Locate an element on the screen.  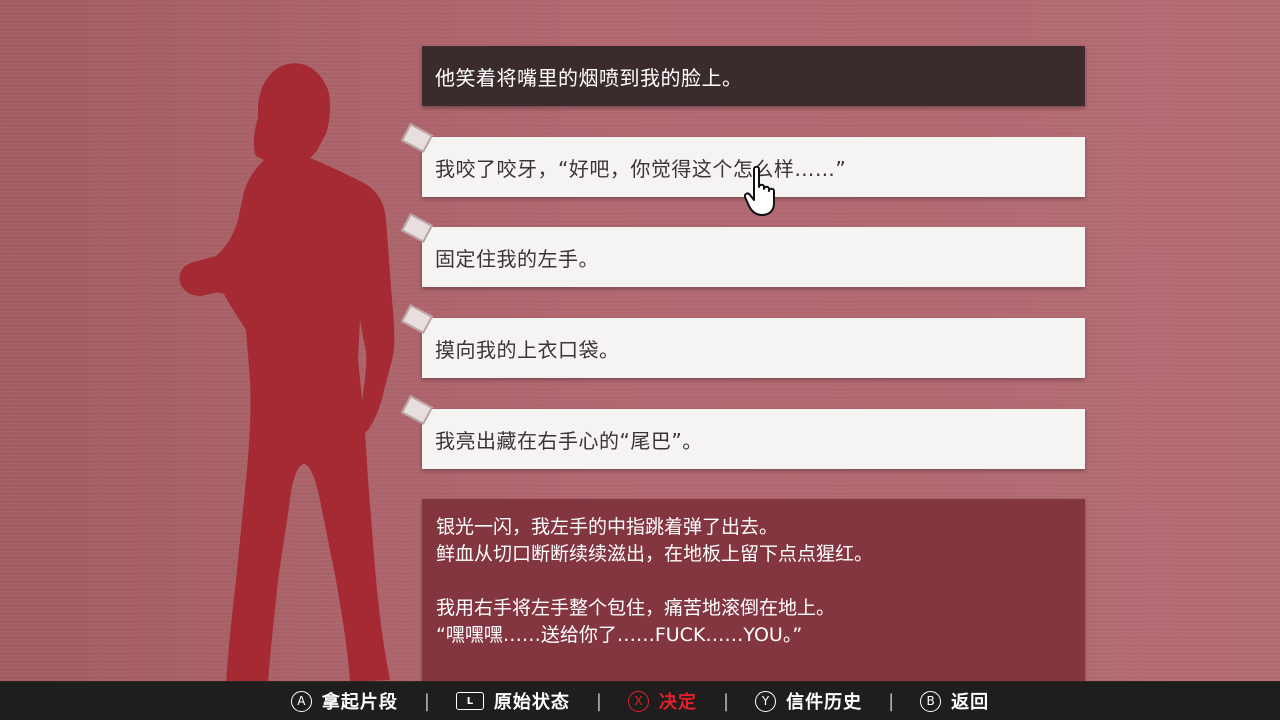
pointing-hand-cursor-icon is located at coordinates (761, 192).